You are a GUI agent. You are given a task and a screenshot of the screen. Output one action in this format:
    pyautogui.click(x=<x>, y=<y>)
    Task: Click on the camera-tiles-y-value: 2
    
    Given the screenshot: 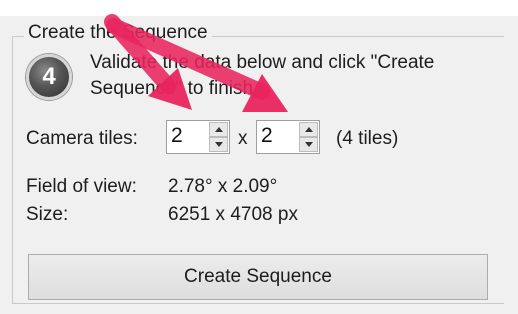 What is the action you would take?
    pyautogui.click(x=267, y=136)
    